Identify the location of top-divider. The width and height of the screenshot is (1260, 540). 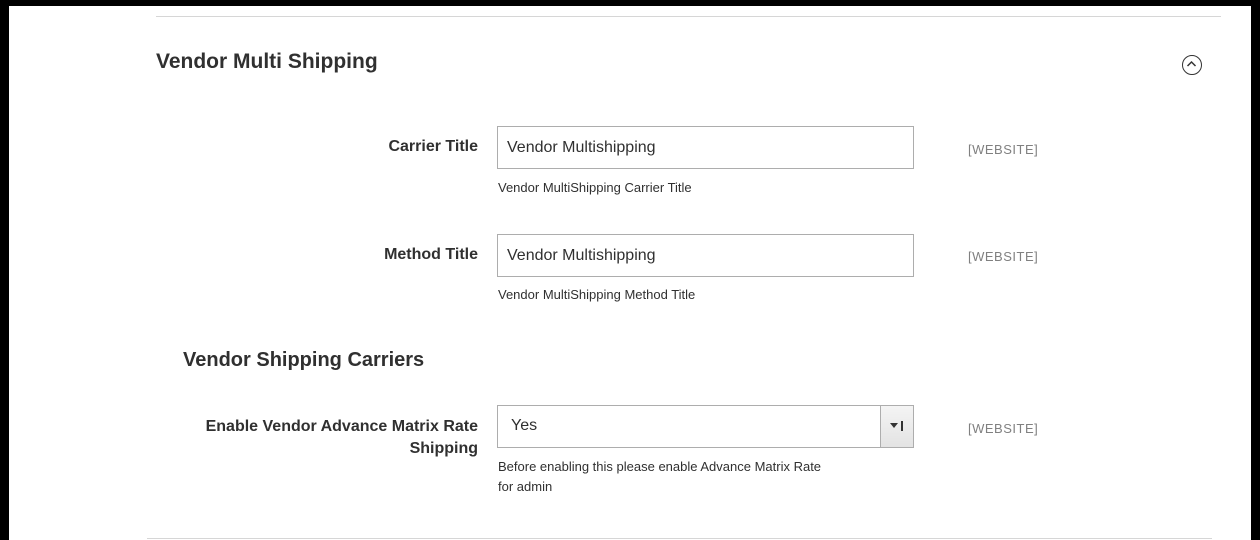
(688, 16).